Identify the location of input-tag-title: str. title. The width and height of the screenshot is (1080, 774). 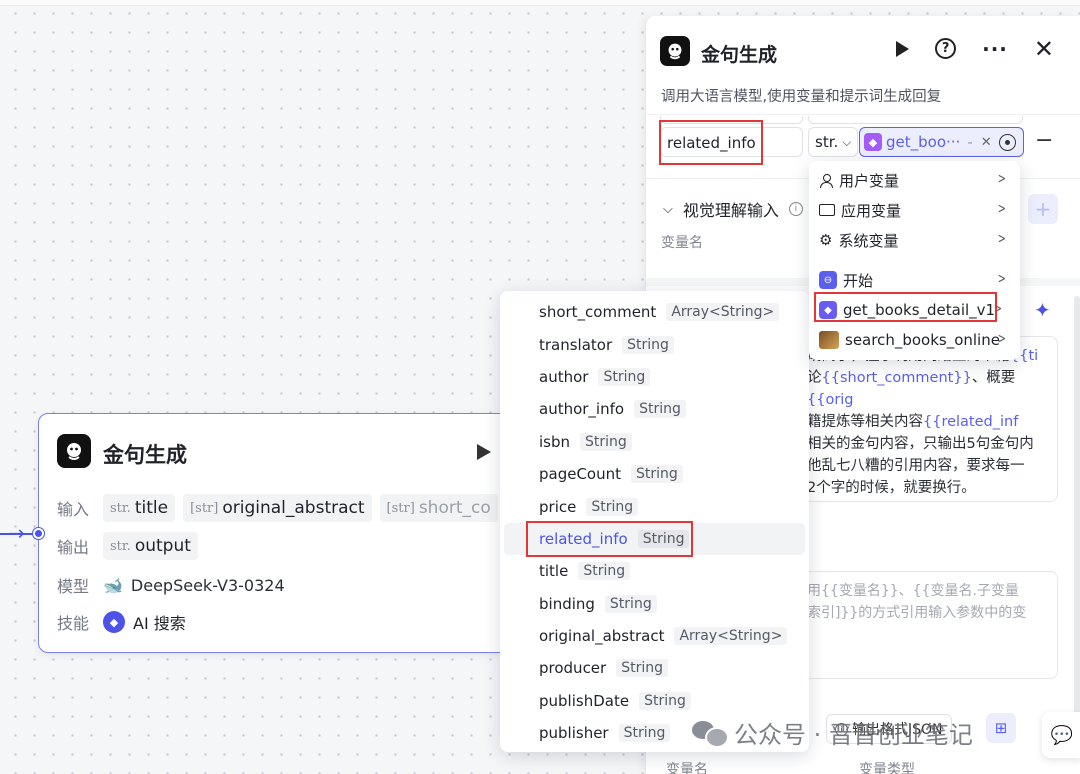
(139, 508).